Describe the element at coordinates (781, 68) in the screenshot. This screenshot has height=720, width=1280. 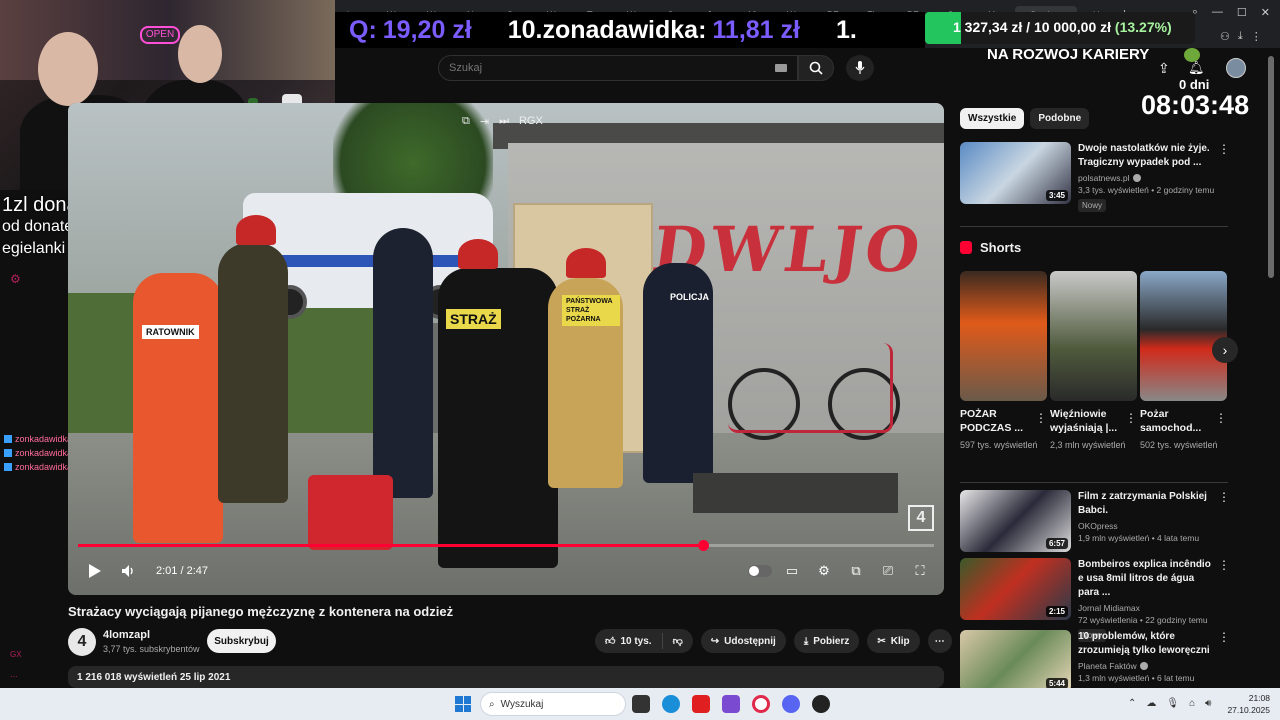
I see `keyboard-icon` at that location.